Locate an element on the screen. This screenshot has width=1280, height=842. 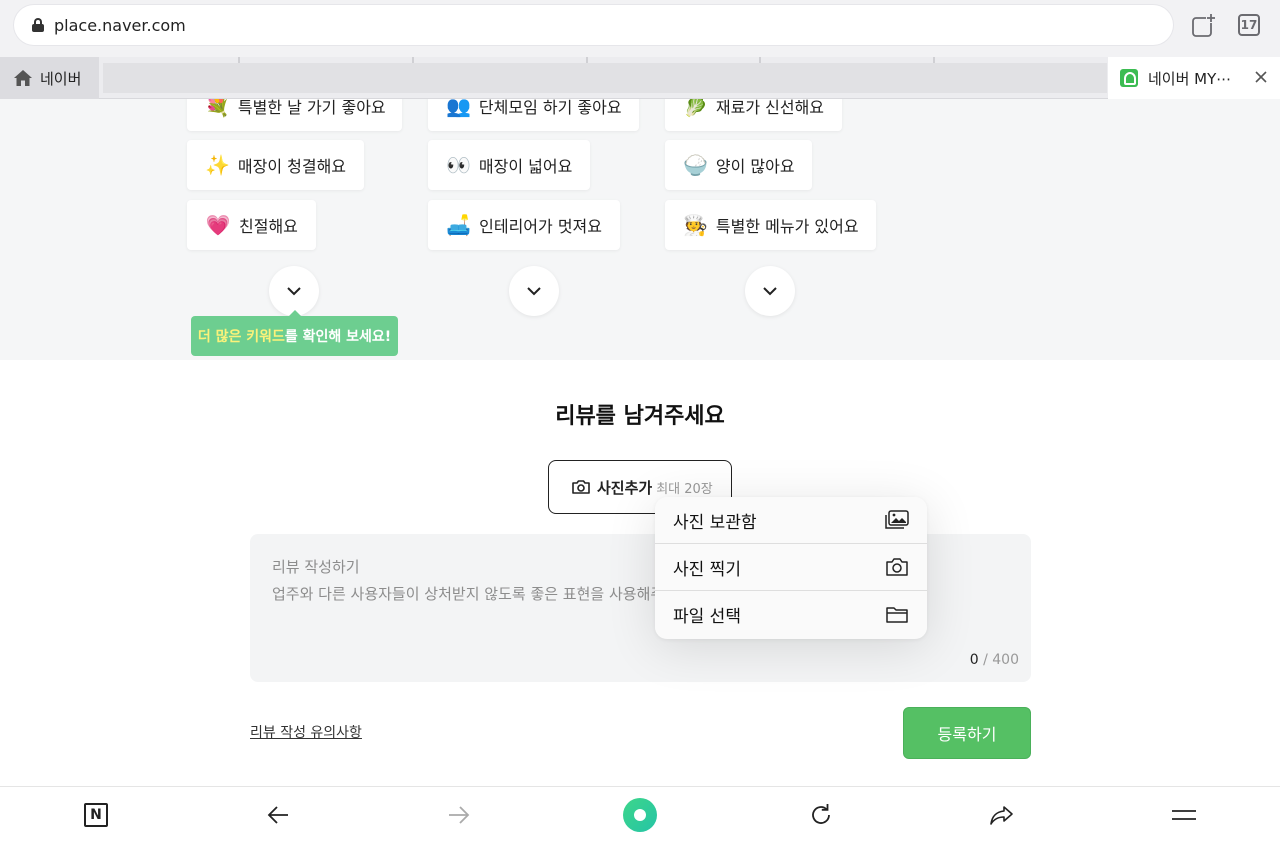
people-icon: 👥 is located at coordinates (458, 108).